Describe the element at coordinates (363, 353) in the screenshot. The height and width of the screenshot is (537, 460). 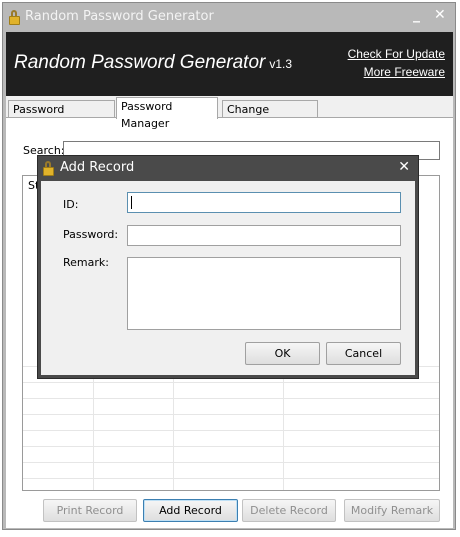
I see `cancel-button: Cancel` at that location.